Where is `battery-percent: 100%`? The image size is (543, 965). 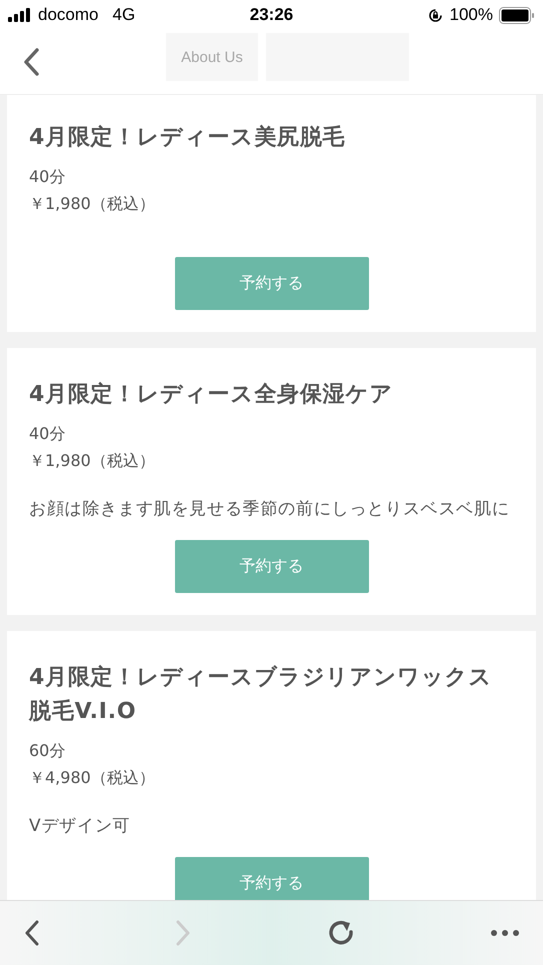
battery-percent: 100% is located at coordinates (471, 15).